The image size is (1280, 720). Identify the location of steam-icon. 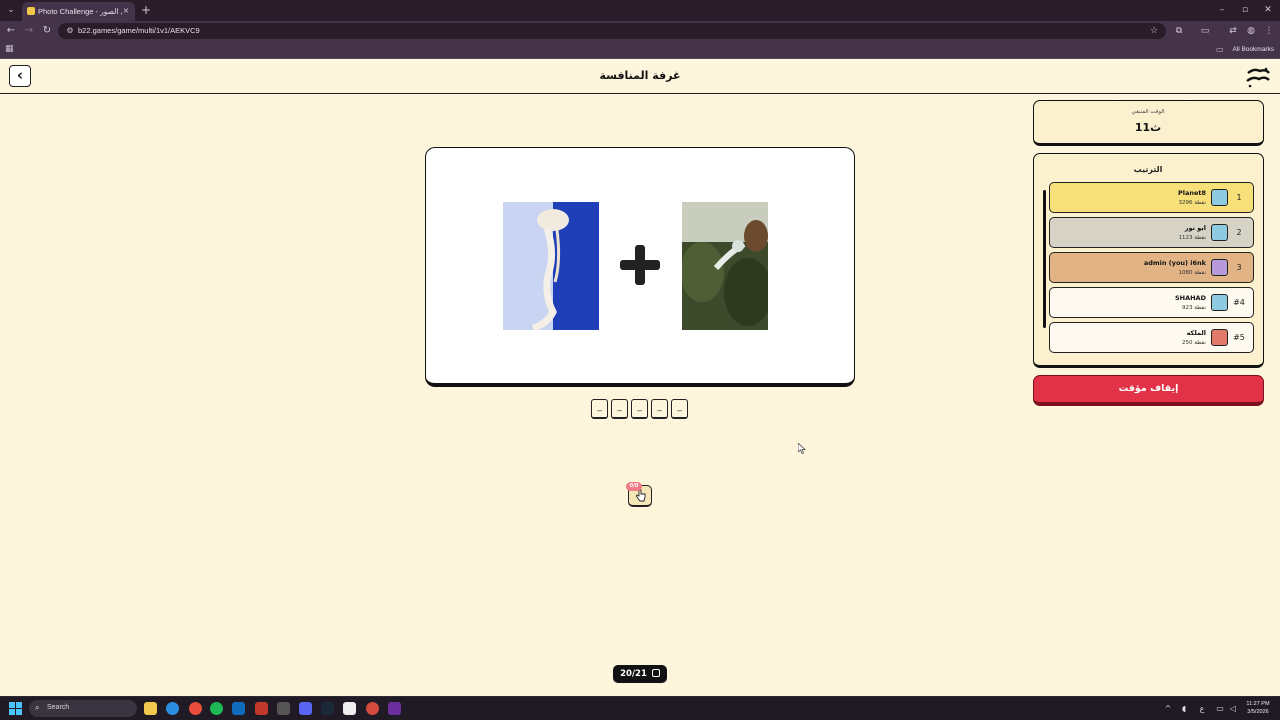
(327, 708).